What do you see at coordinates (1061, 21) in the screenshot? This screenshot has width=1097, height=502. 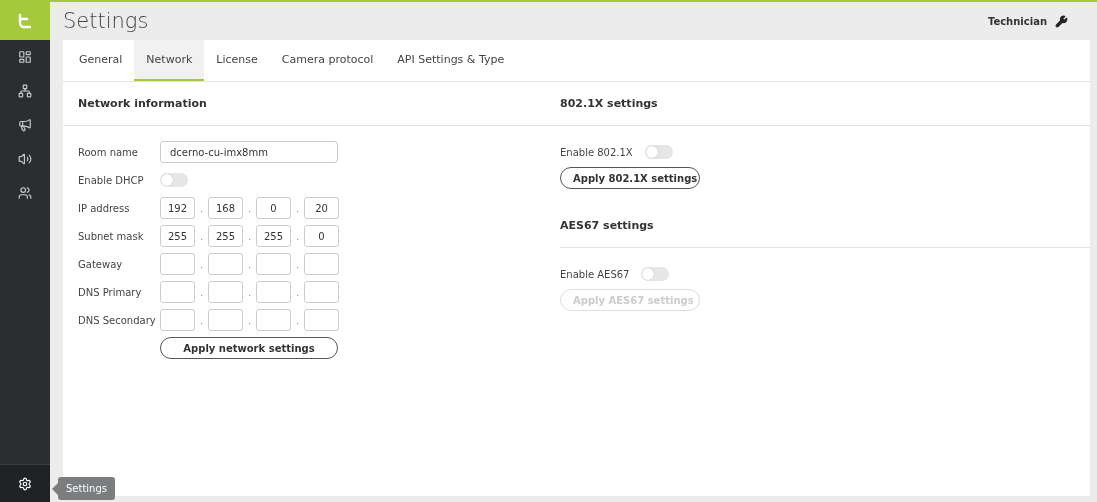 I see `wrench-icon` at bounding box center [1061, 21].